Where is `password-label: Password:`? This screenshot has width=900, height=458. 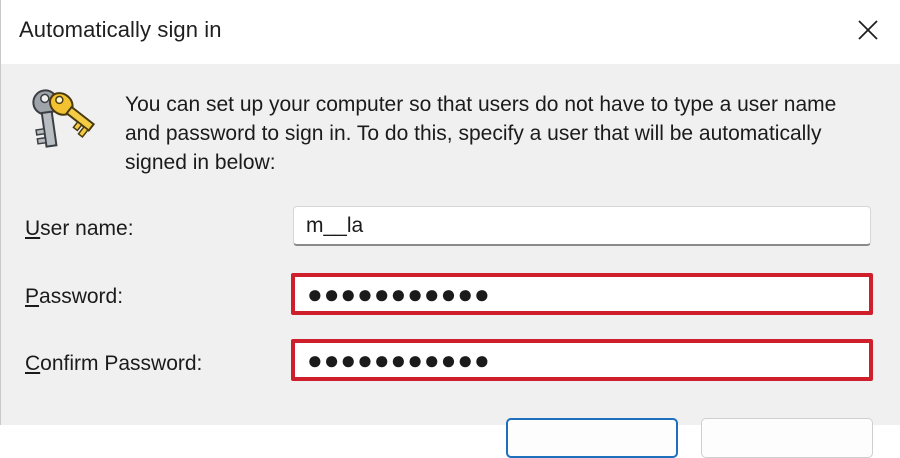
password-label: Password: is located at coordinates (74, 297).